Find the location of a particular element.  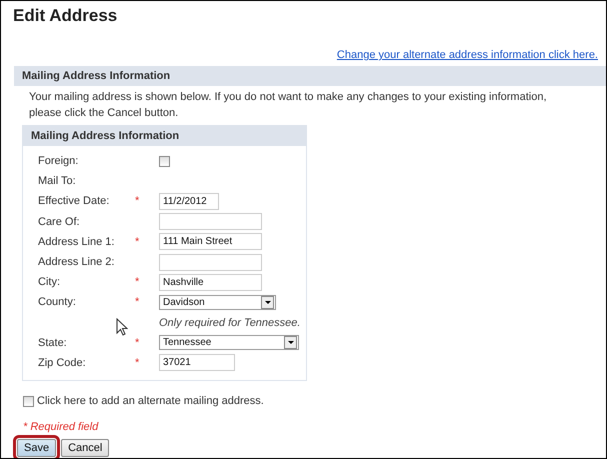

page-title: Edit Address is located at coordinates (65, 16).